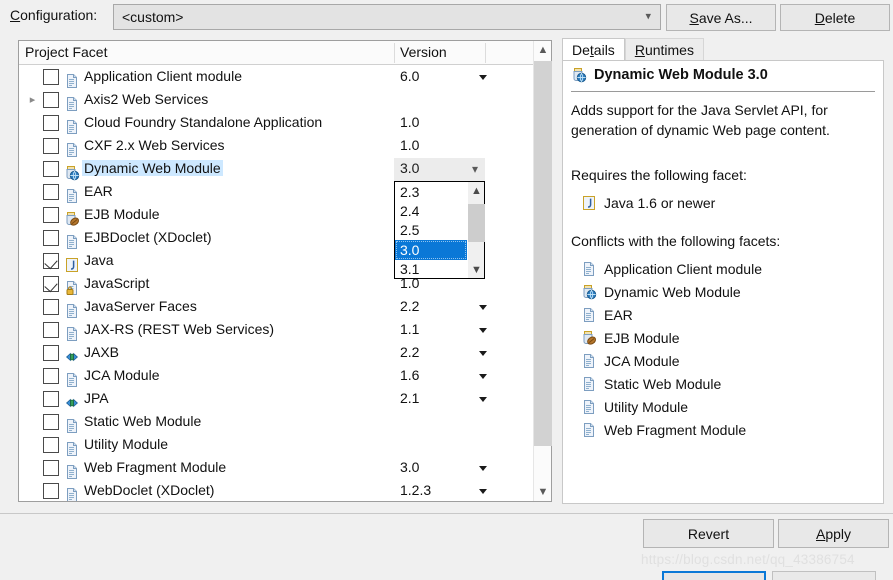  I want to click on required-facet-item: Java 1.6 or newer, so click(648, 202).